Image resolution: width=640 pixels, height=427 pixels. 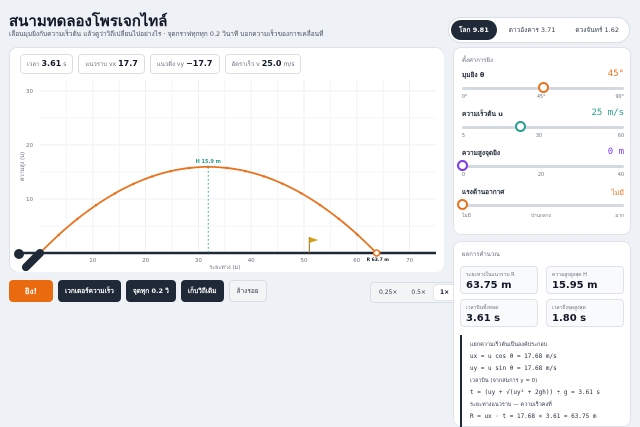 I want to click on height-label: ความสูงจุดยิง, so click(x=481, y=153).